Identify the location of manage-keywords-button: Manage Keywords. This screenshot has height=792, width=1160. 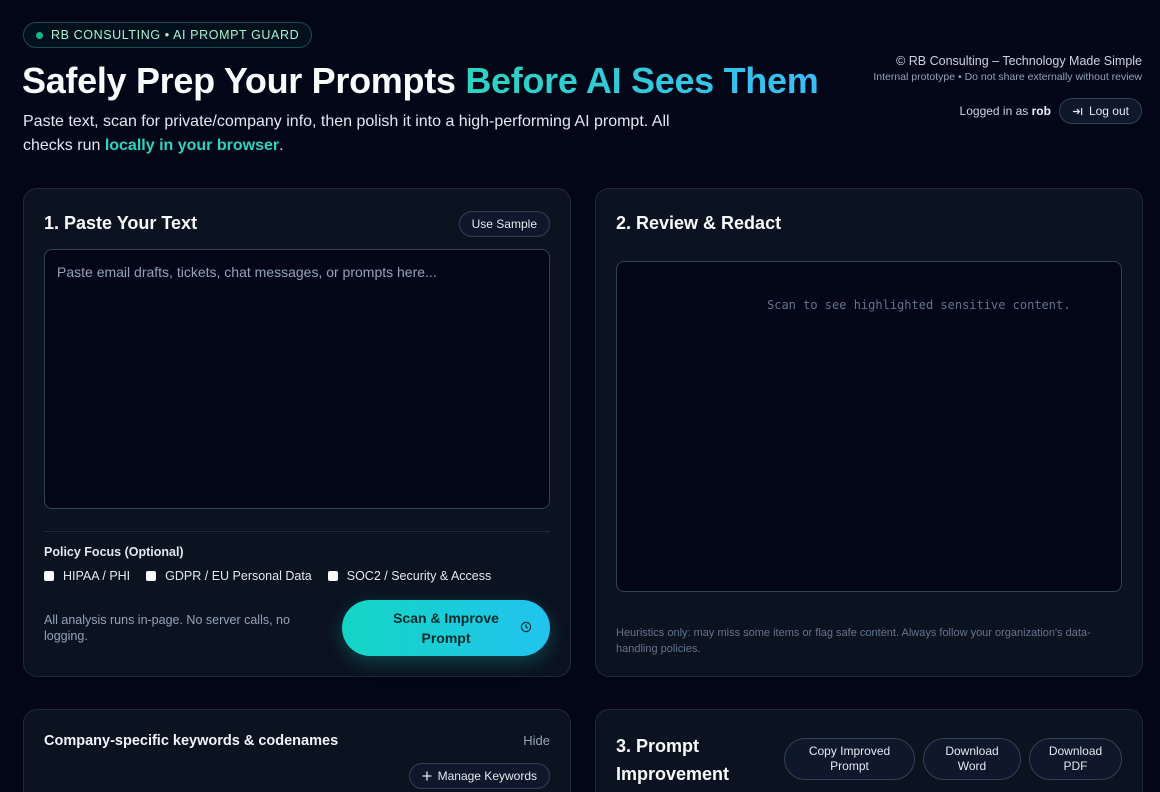
(479, 776).